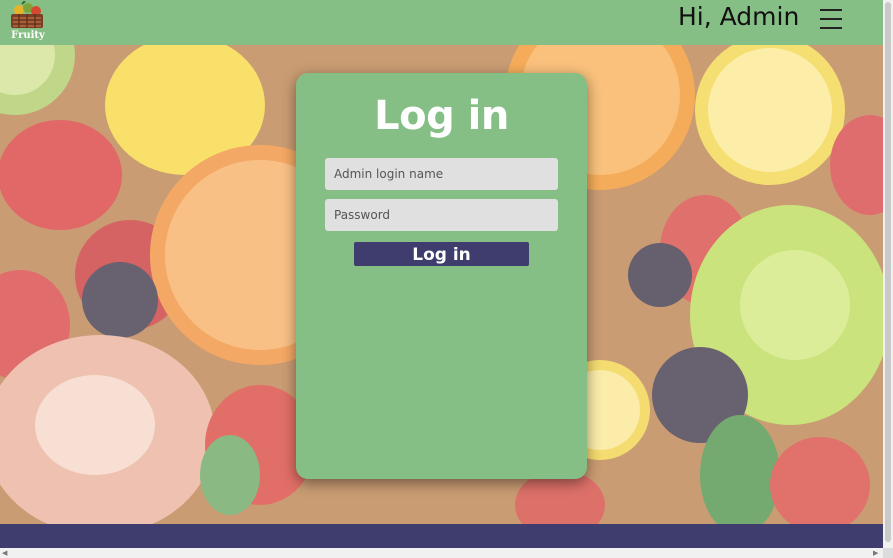 The image size is (893, 558). What do you see at coordinates (739, 16) in the screenshot?
I see `user-greeting: Hi, Admin` at bounding box center [739, 16].